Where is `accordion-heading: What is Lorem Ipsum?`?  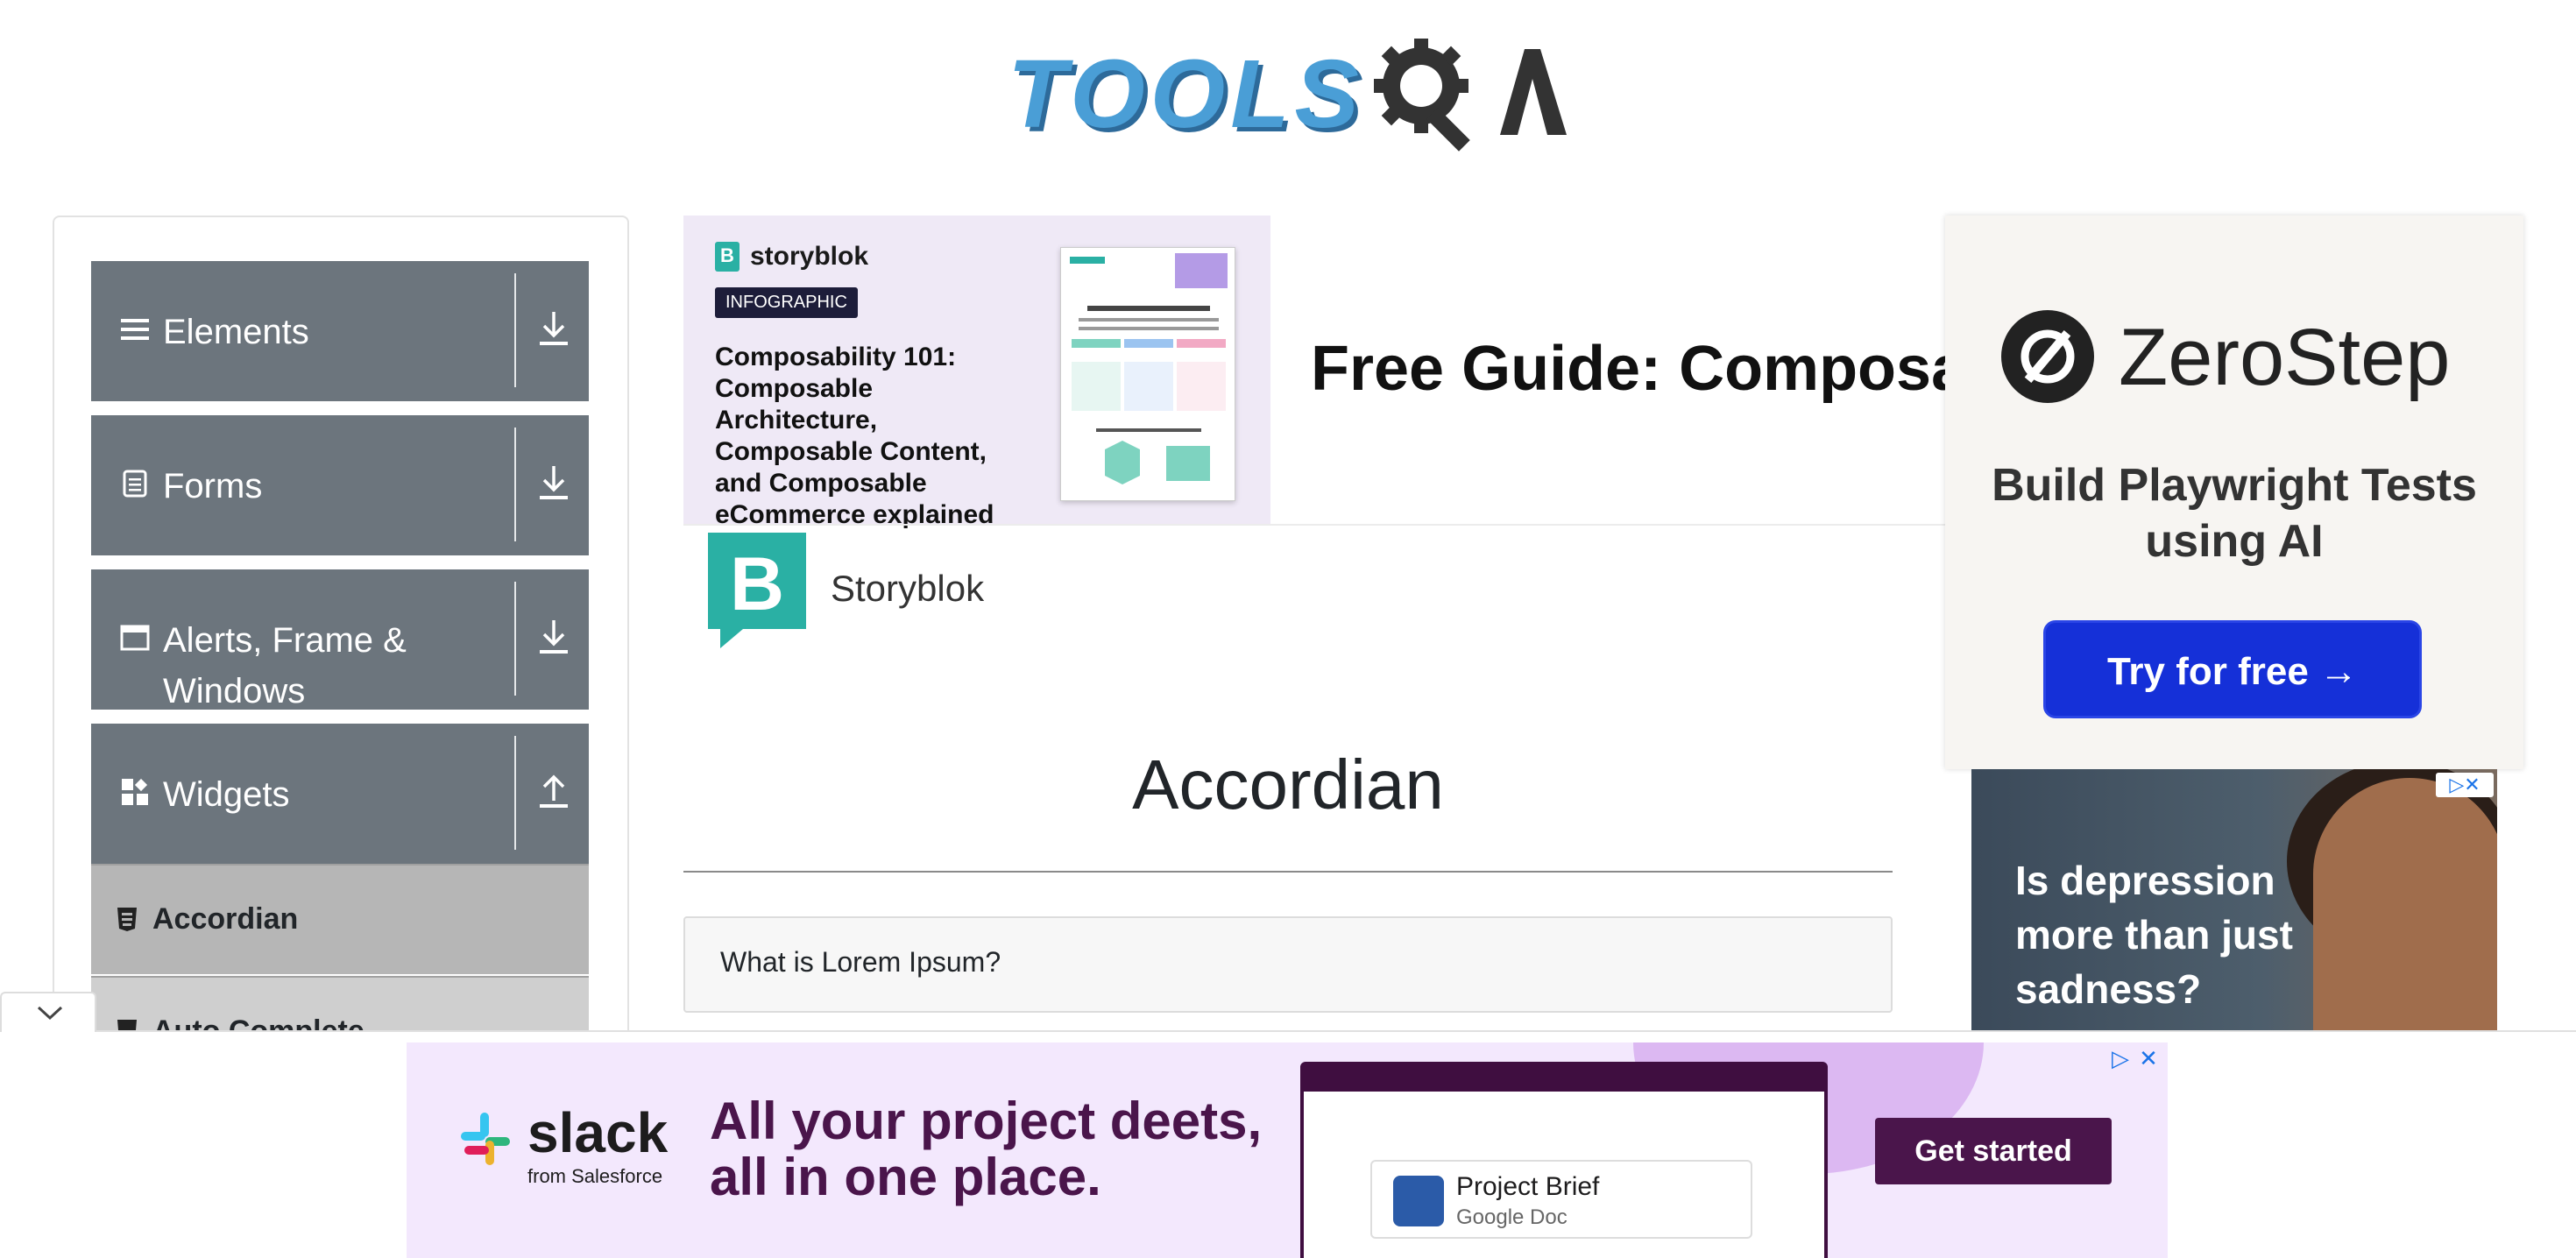 accordion-heading: What is Lorem Ipsum? is located at coordinates (860, 962).